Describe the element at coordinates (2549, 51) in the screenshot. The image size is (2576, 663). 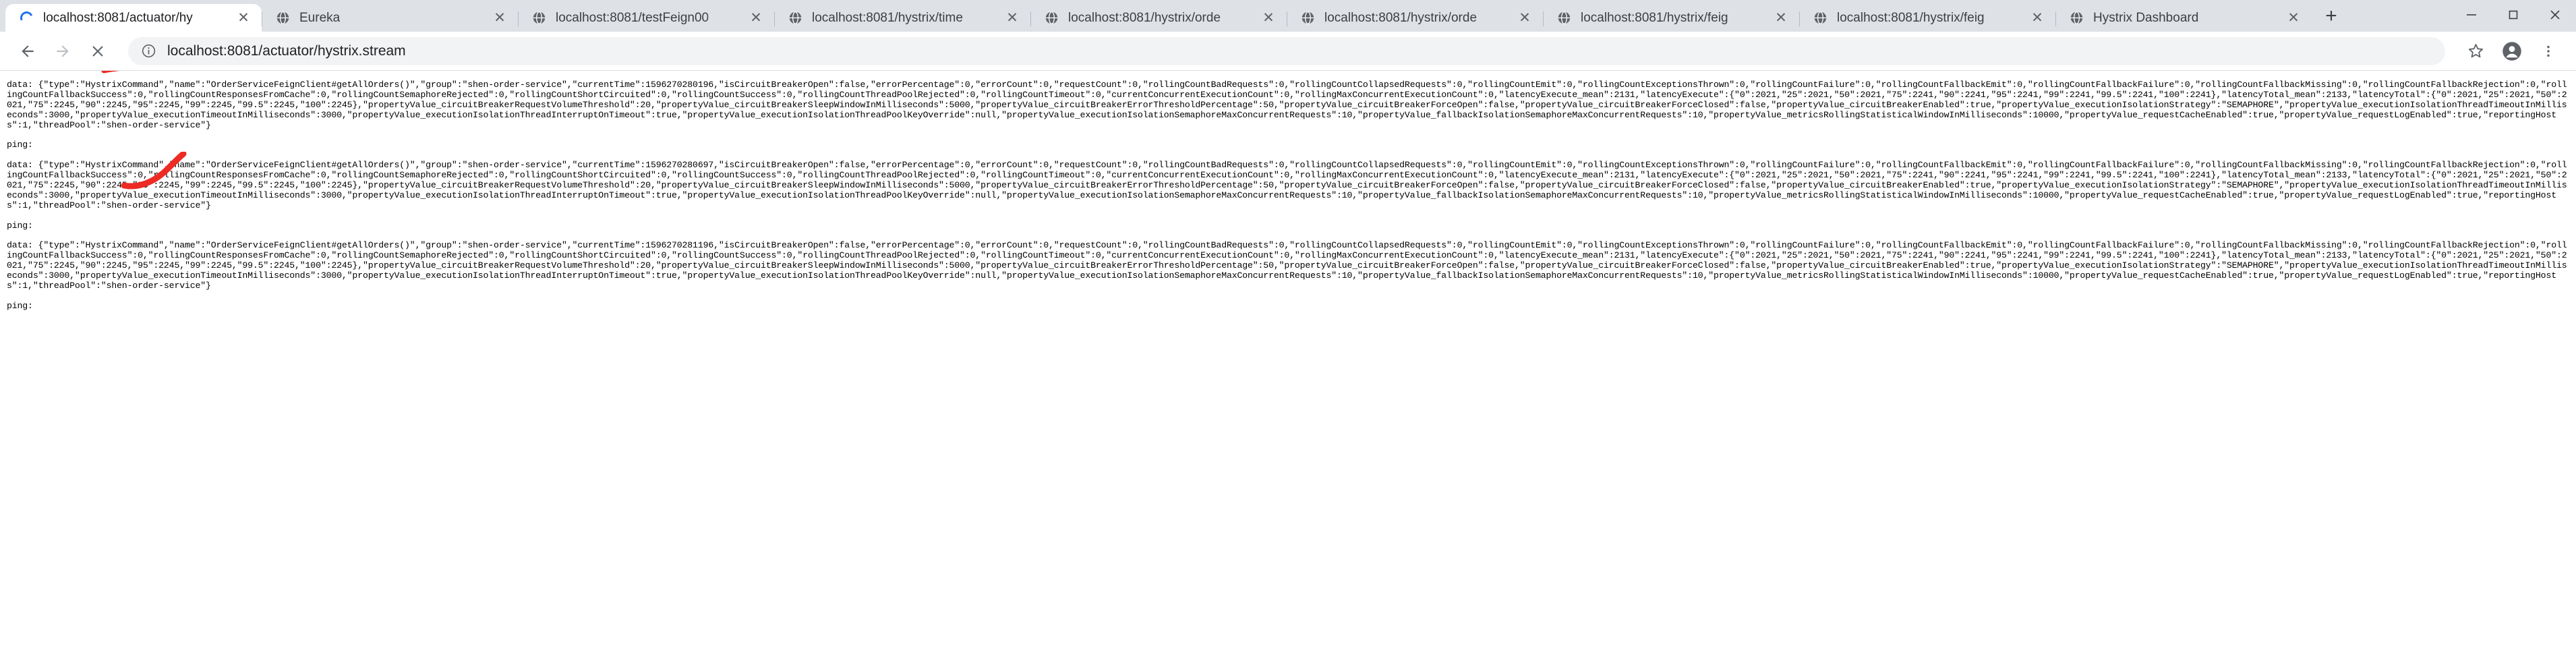
I see `browser-menu-icon` at that location.